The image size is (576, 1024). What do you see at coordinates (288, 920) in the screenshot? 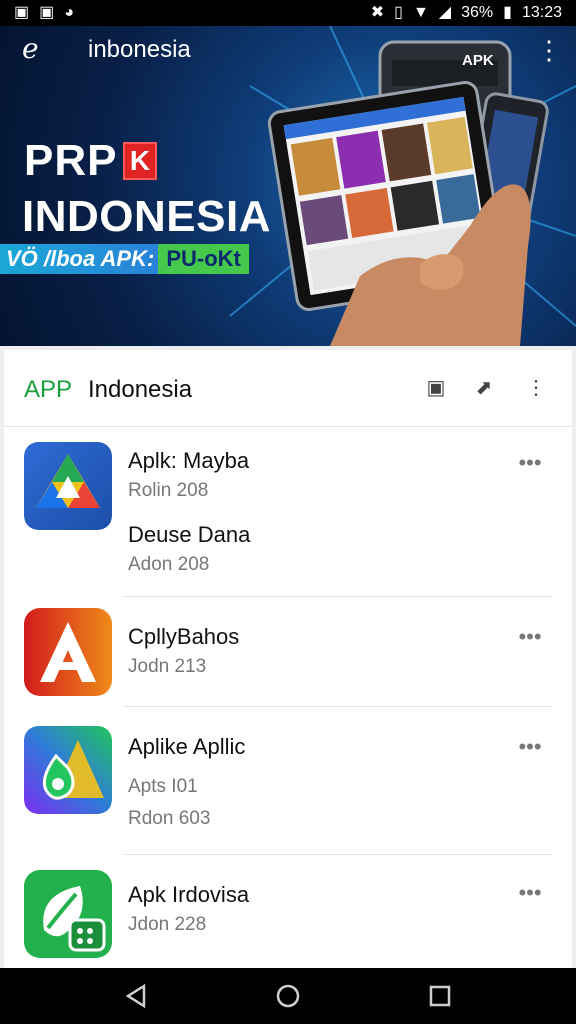
I see `list-item: Apk Irdovisa Jdon 228 •••` at bounding box center [288, 920].